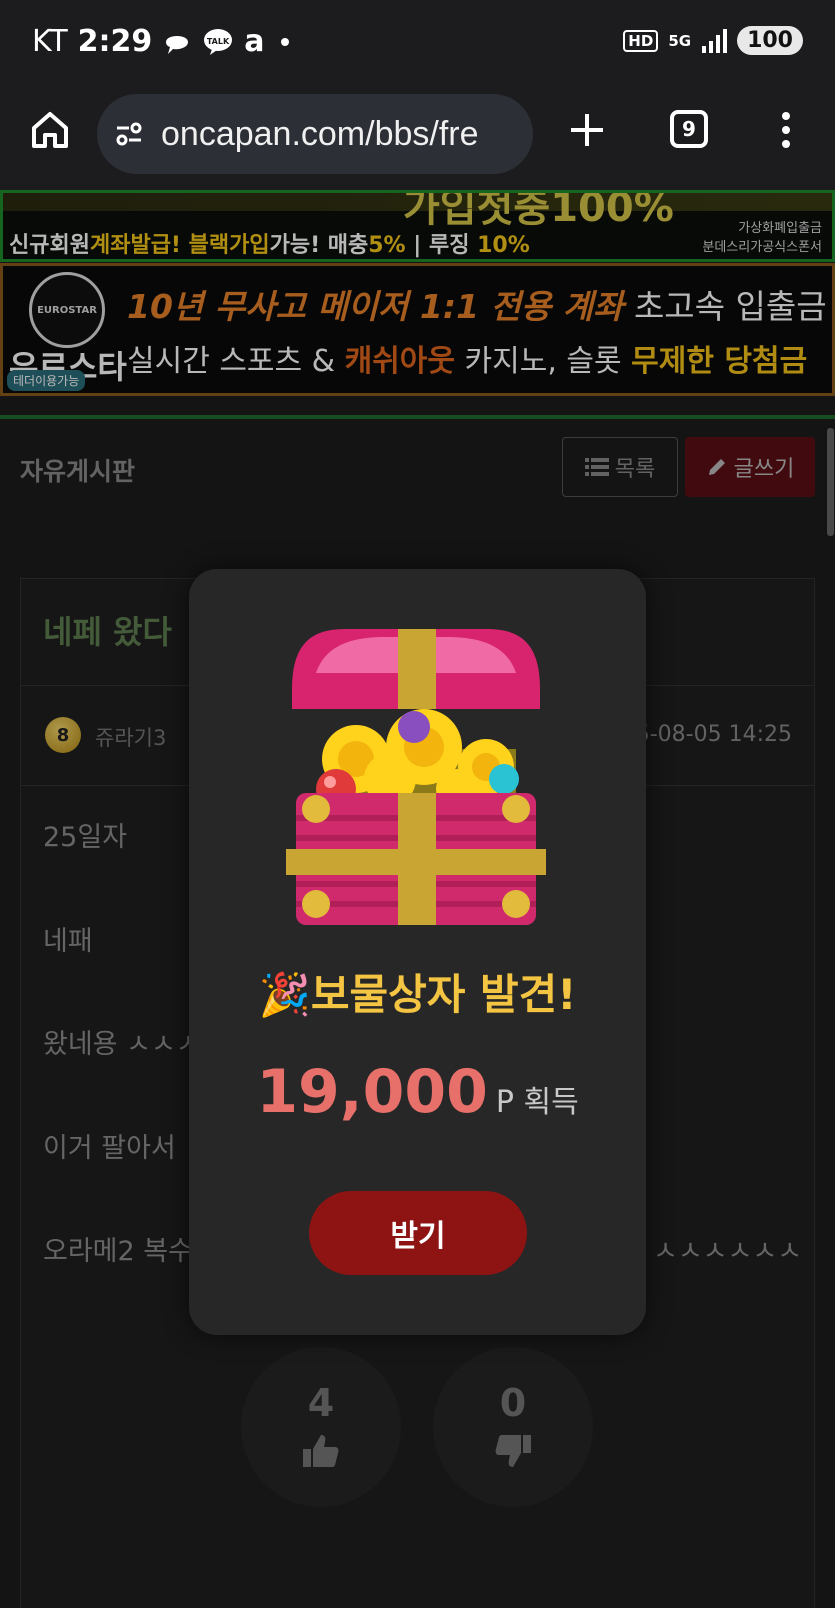 This screenshot has height=1608, width=835. Describe the element at coordinates (770, 40) in the screenshot. I see `battery-indicator: 100` at that location.